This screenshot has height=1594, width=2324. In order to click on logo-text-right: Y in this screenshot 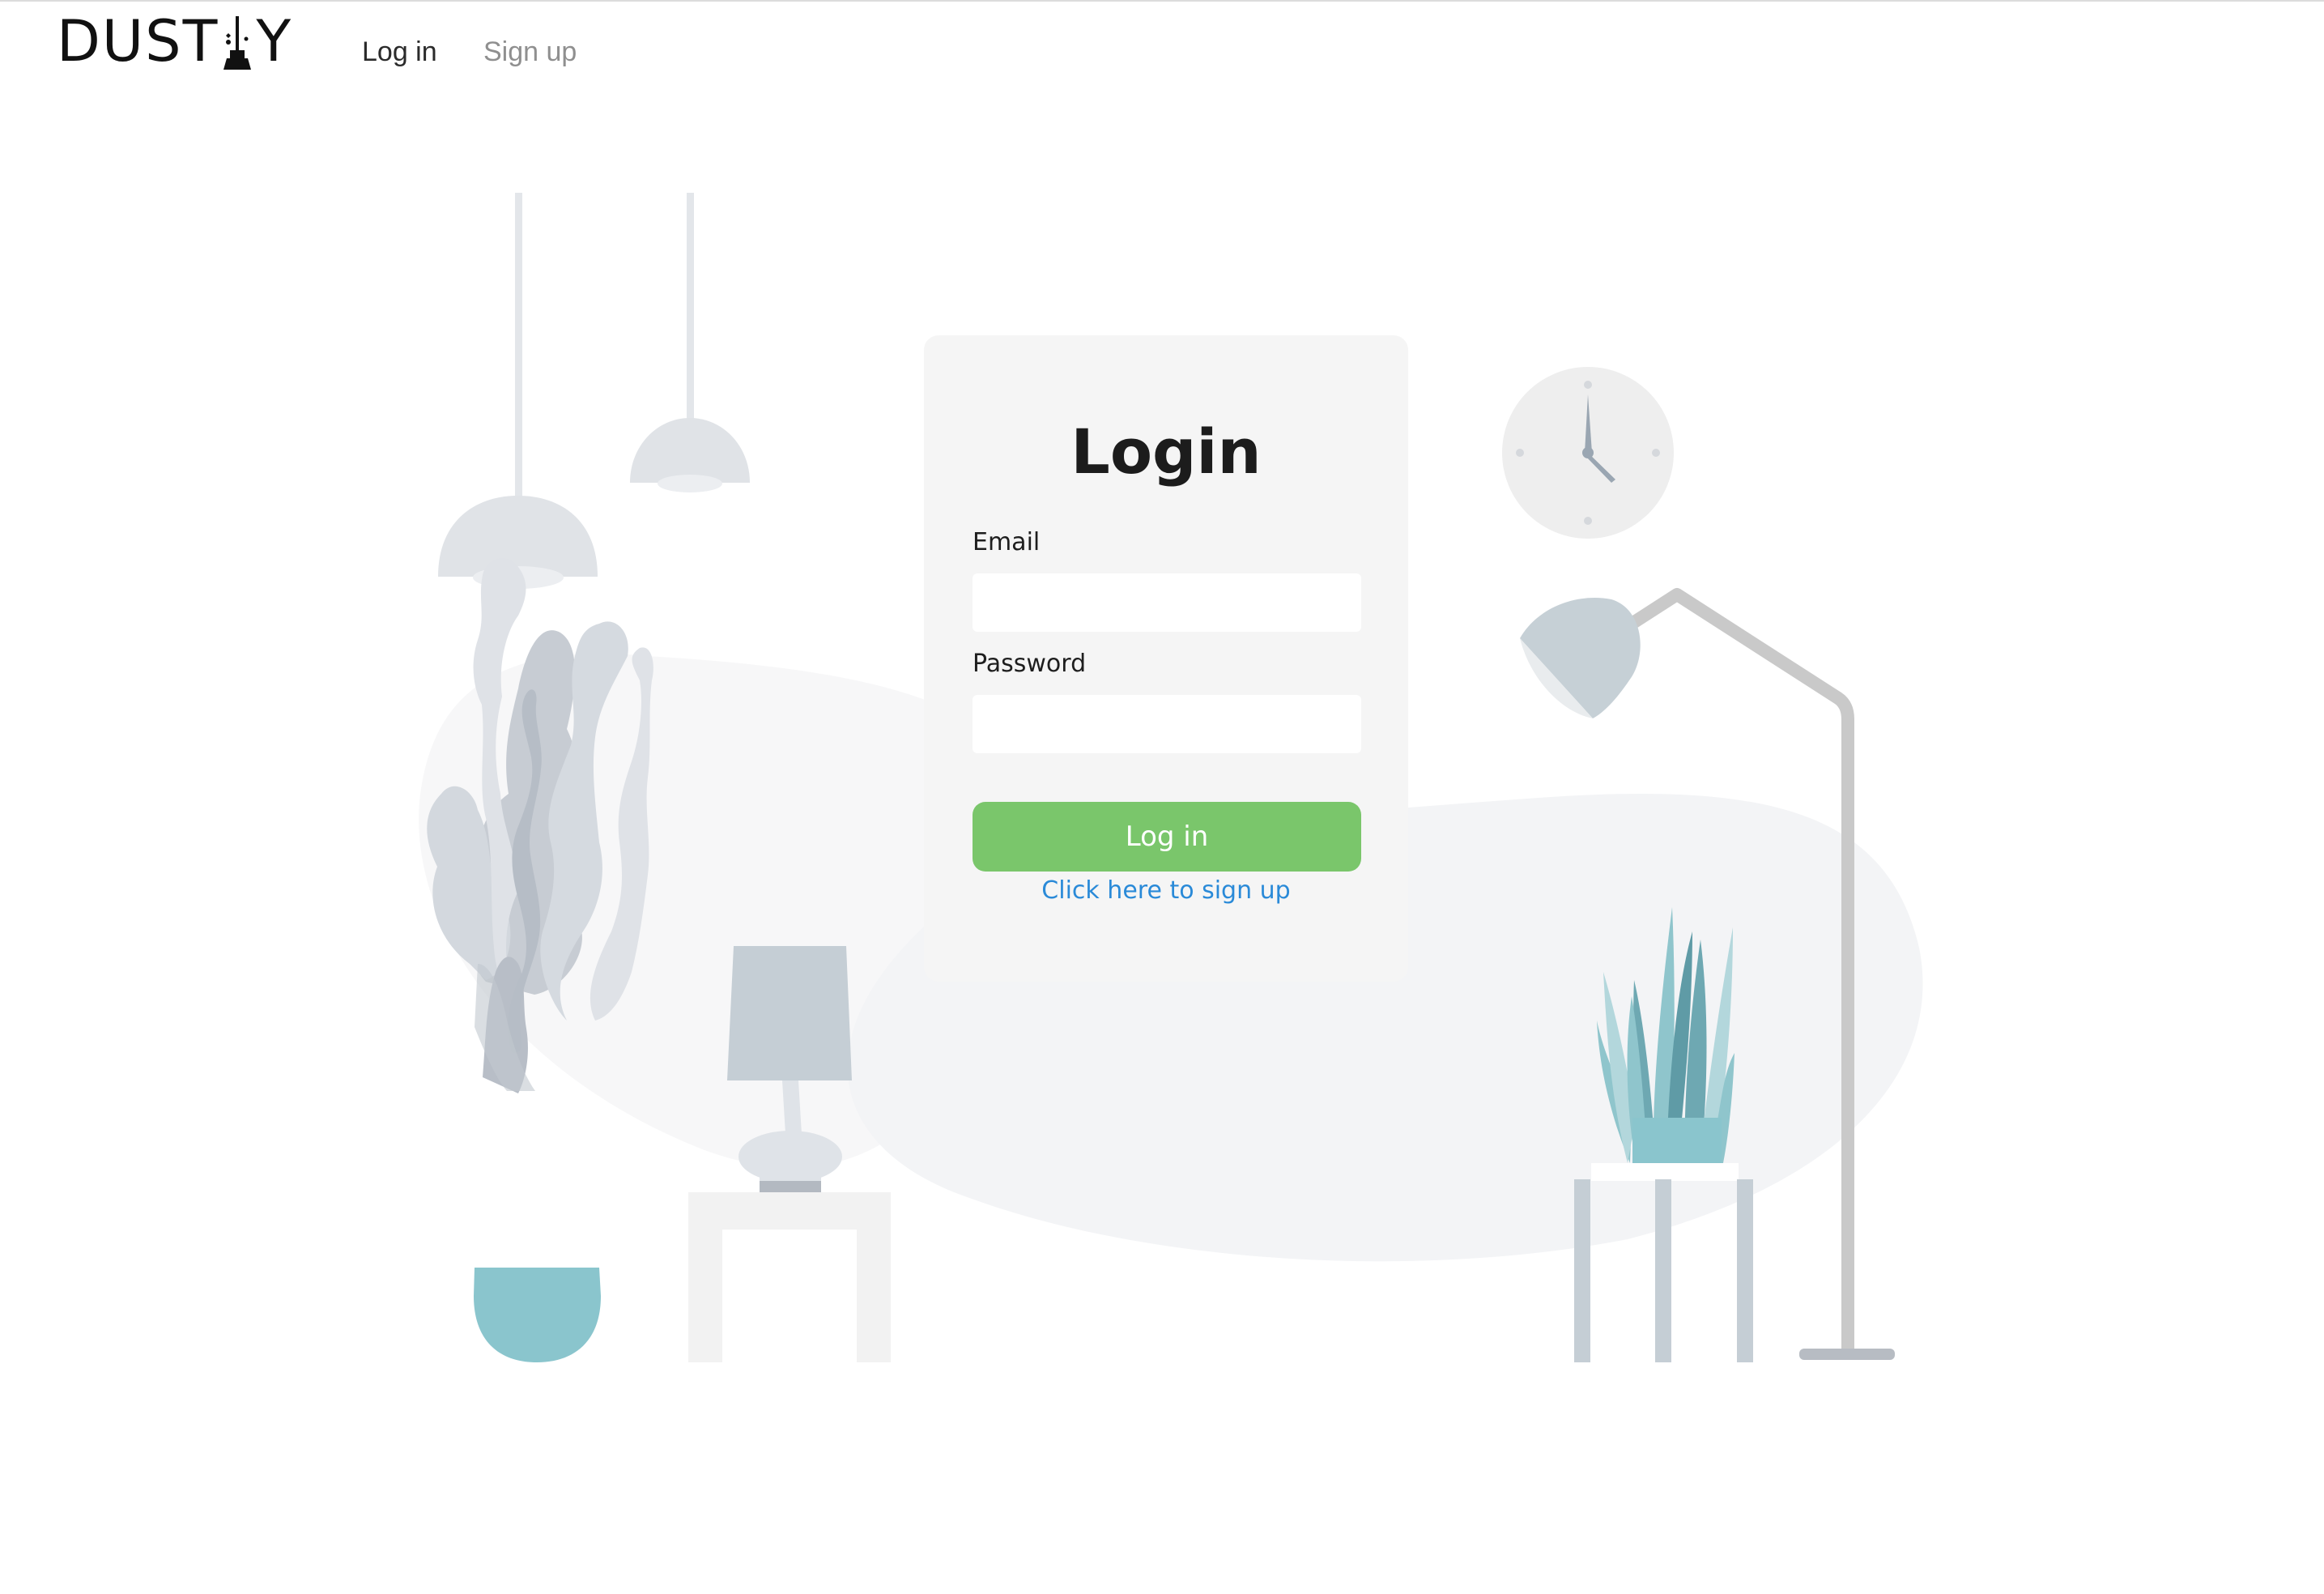, I will do `click(274, 41)`.